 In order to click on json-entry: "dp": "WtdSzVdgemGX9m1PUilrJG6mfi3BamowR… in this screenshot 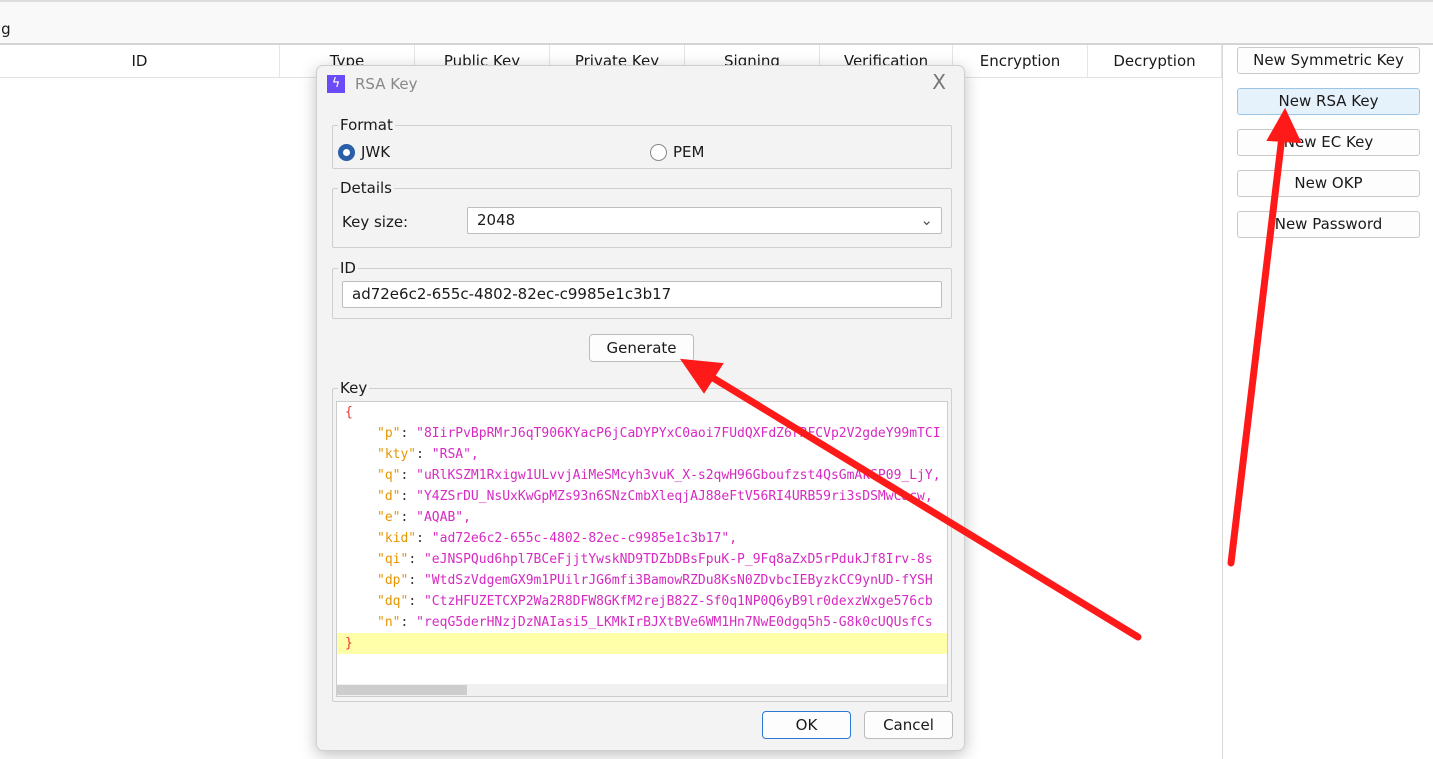, I will do `click(642, 580)`.